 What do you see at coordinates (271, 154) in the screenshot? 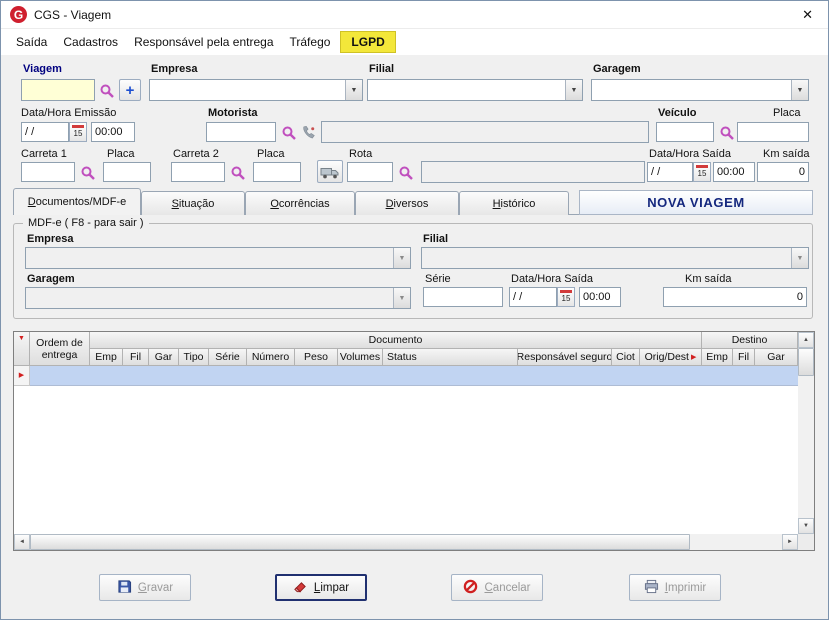
I see `carreta2-placa-label: Placa` at bounding box center [271, 154].